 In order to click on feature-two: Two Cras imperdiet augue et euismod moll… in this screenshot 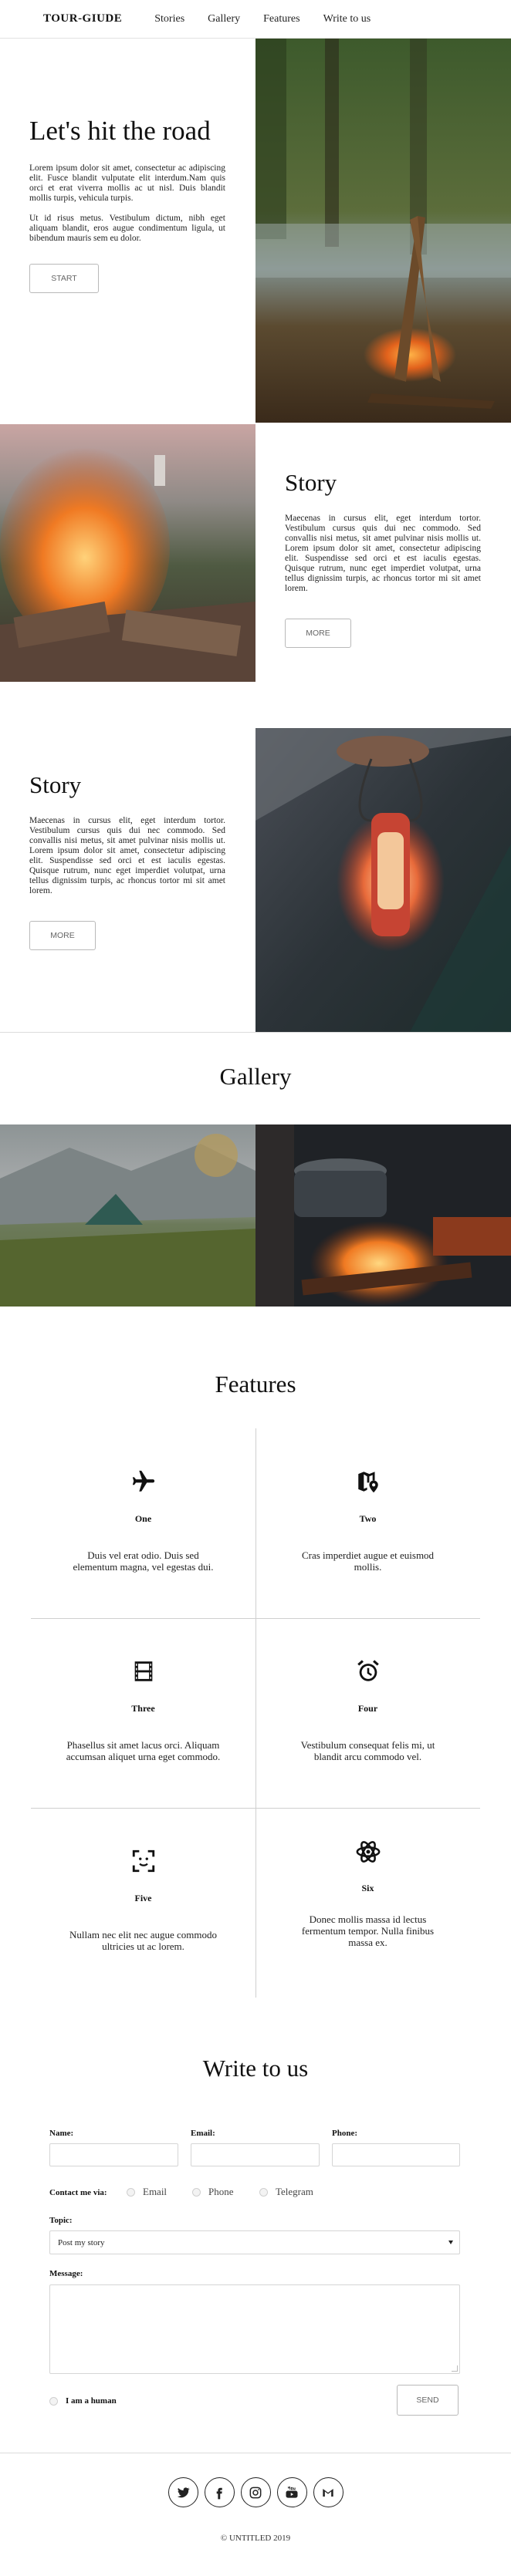, I will do `click(367, 1523)`.